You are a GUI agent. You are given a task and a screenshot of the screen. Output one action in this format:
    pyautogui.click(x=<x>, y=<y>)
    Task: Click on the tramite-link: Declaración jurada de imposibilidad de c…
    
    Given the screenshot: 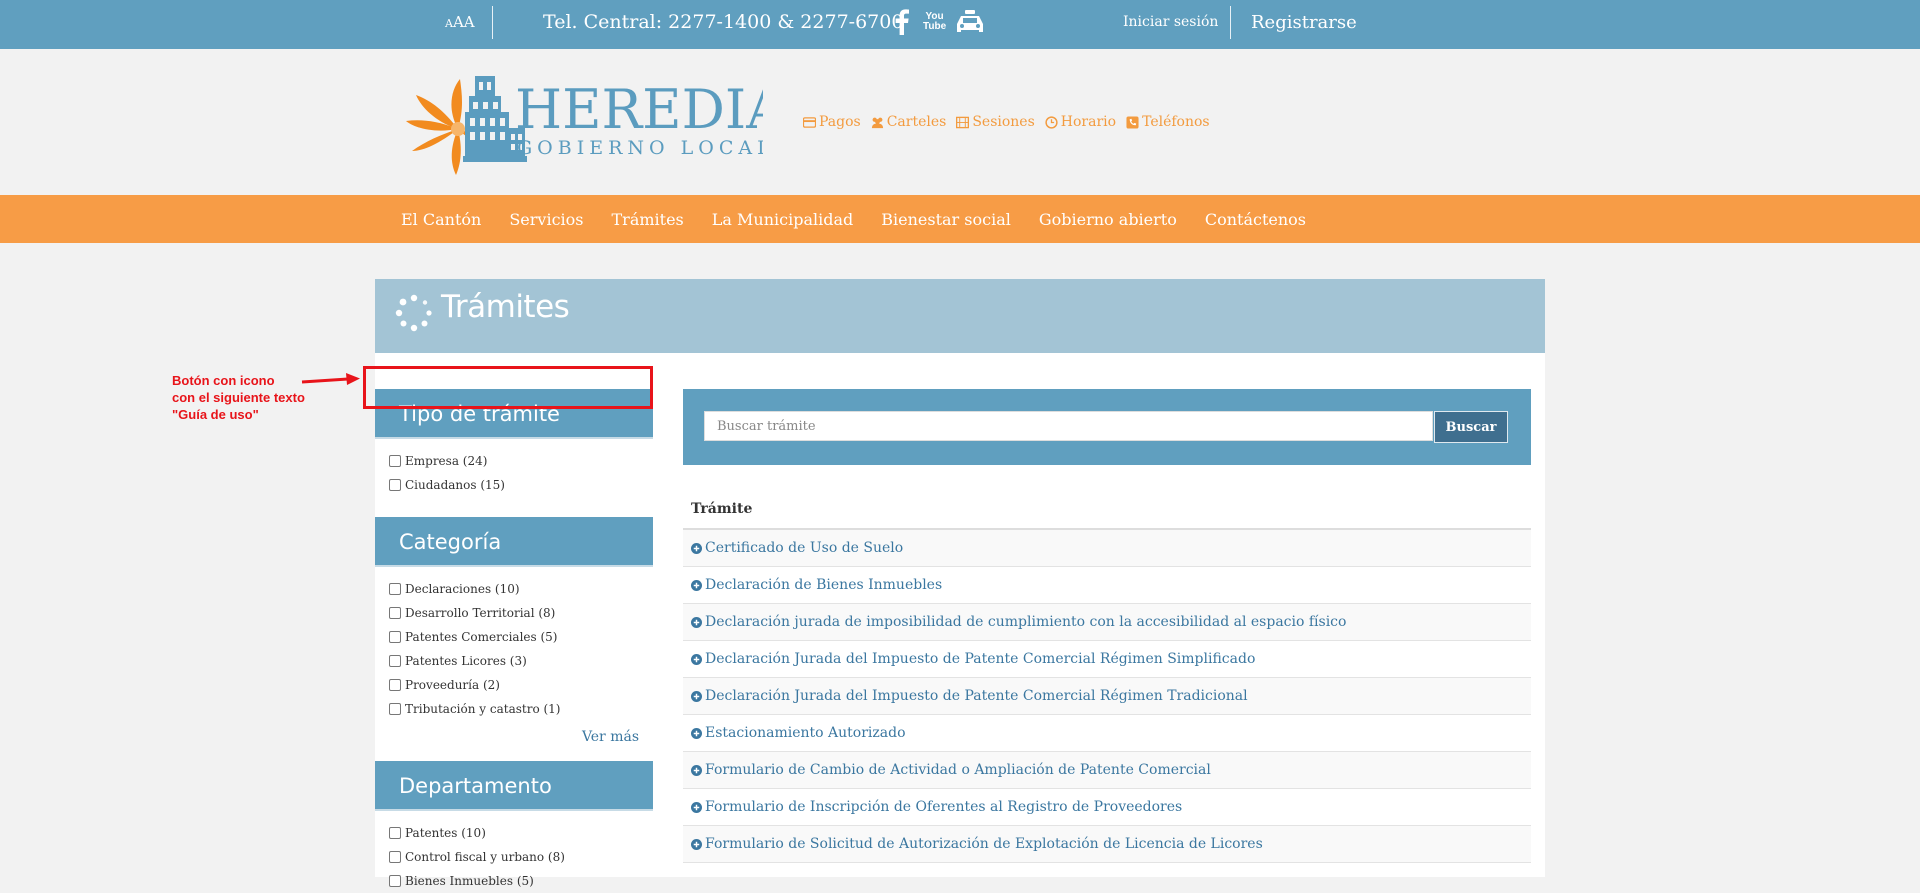 What is the action you would take?
    pyautogui.click(x=1025, y=622)
    